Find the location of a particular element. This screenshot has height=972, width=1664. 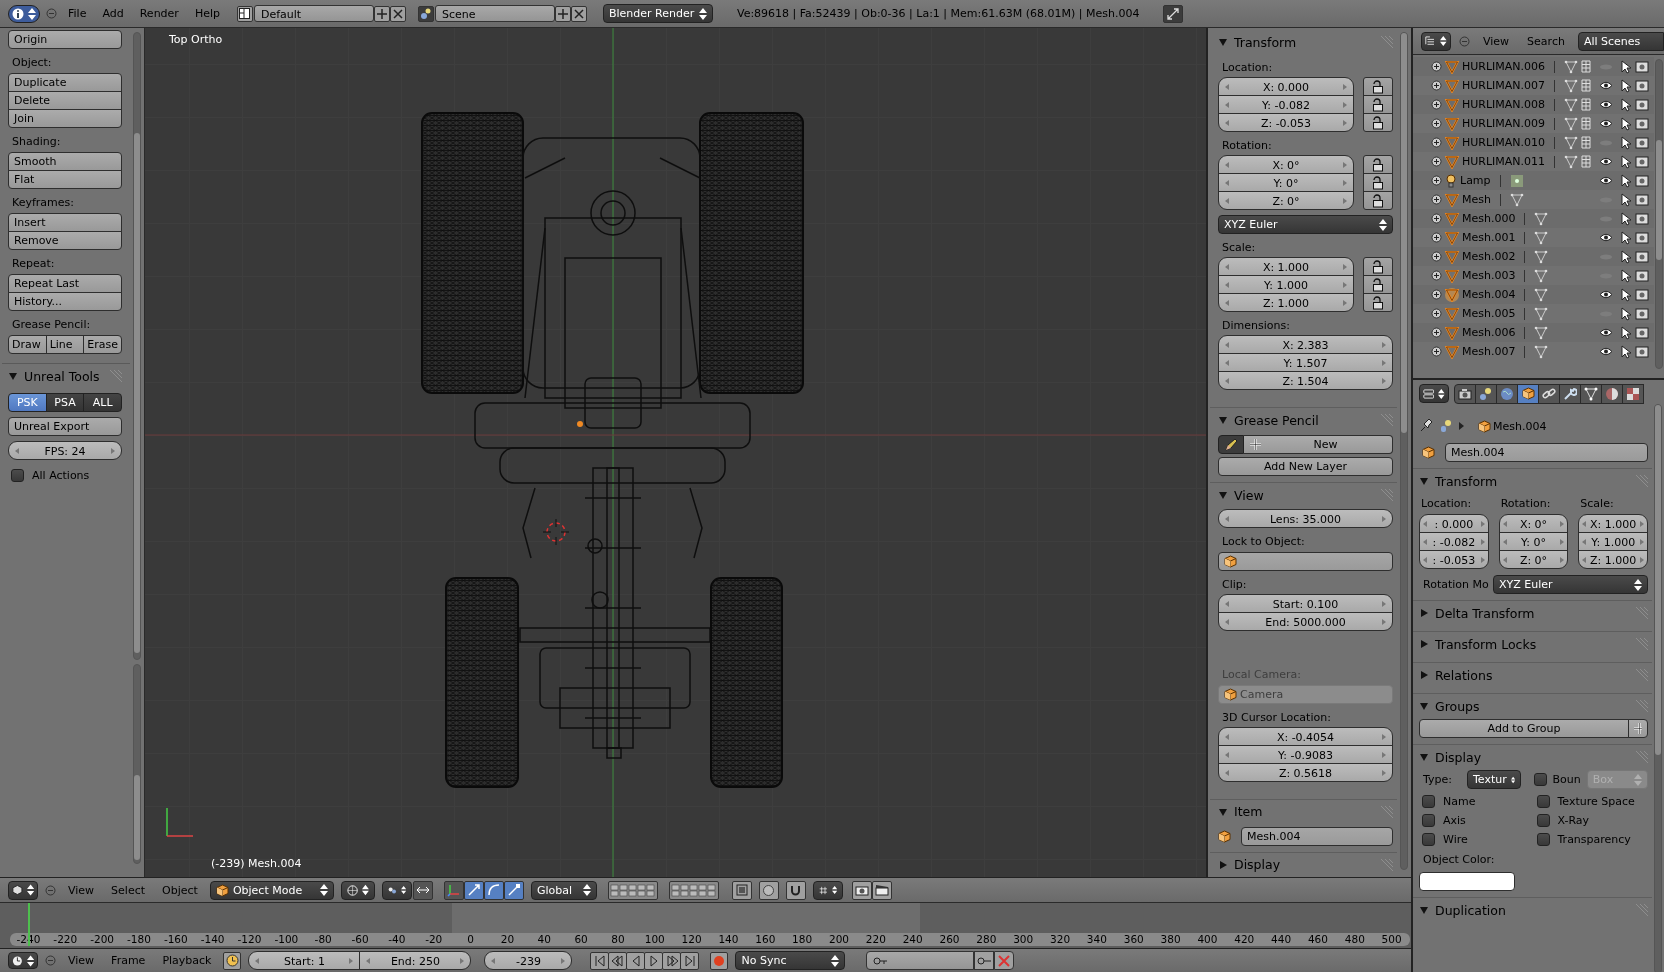

layers-grid-icon is located at coordinates (693, 890).